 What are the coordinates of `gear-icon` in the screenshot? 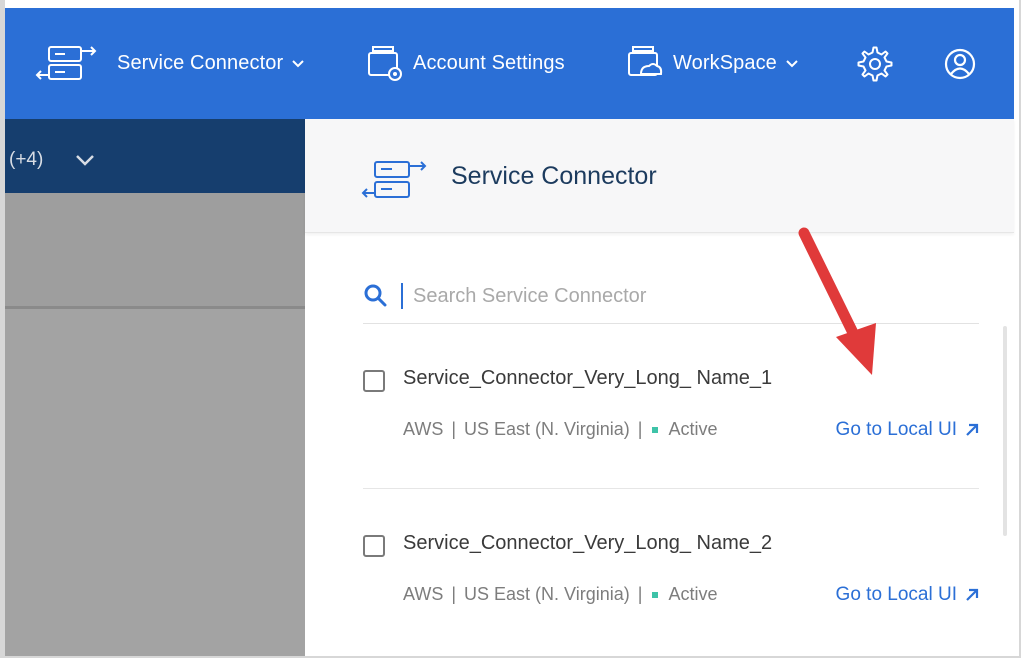 It's located at (875, 64).